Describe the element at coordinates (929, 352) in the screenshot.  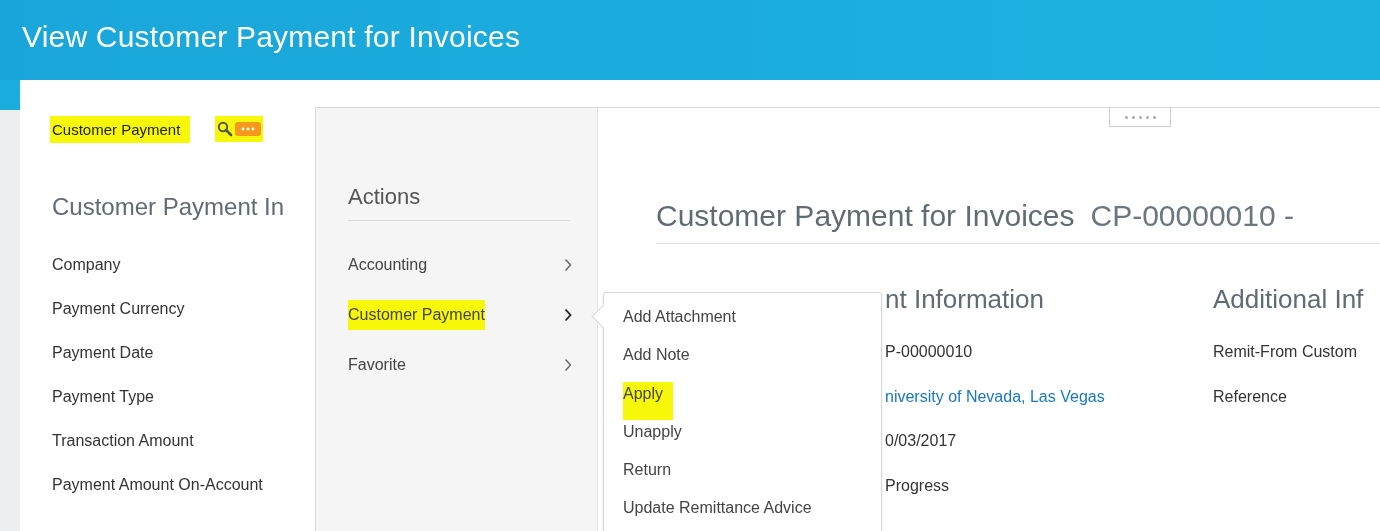
I see `field-value: P-00000010` at that location.